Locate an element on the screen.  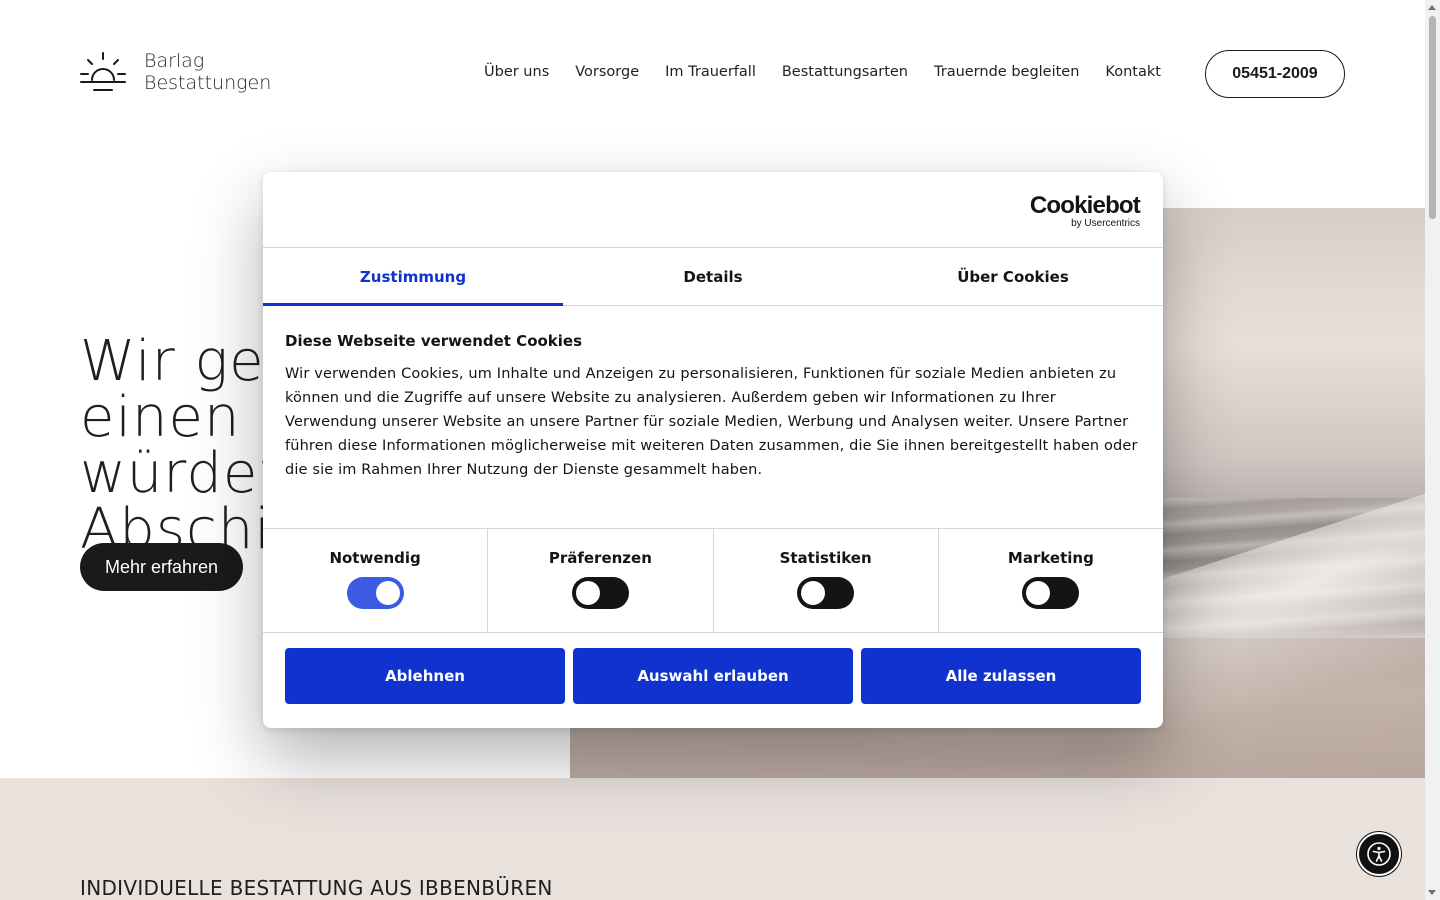
logo-text: Barlag Bestattungen is located at coordinates (207, 72).